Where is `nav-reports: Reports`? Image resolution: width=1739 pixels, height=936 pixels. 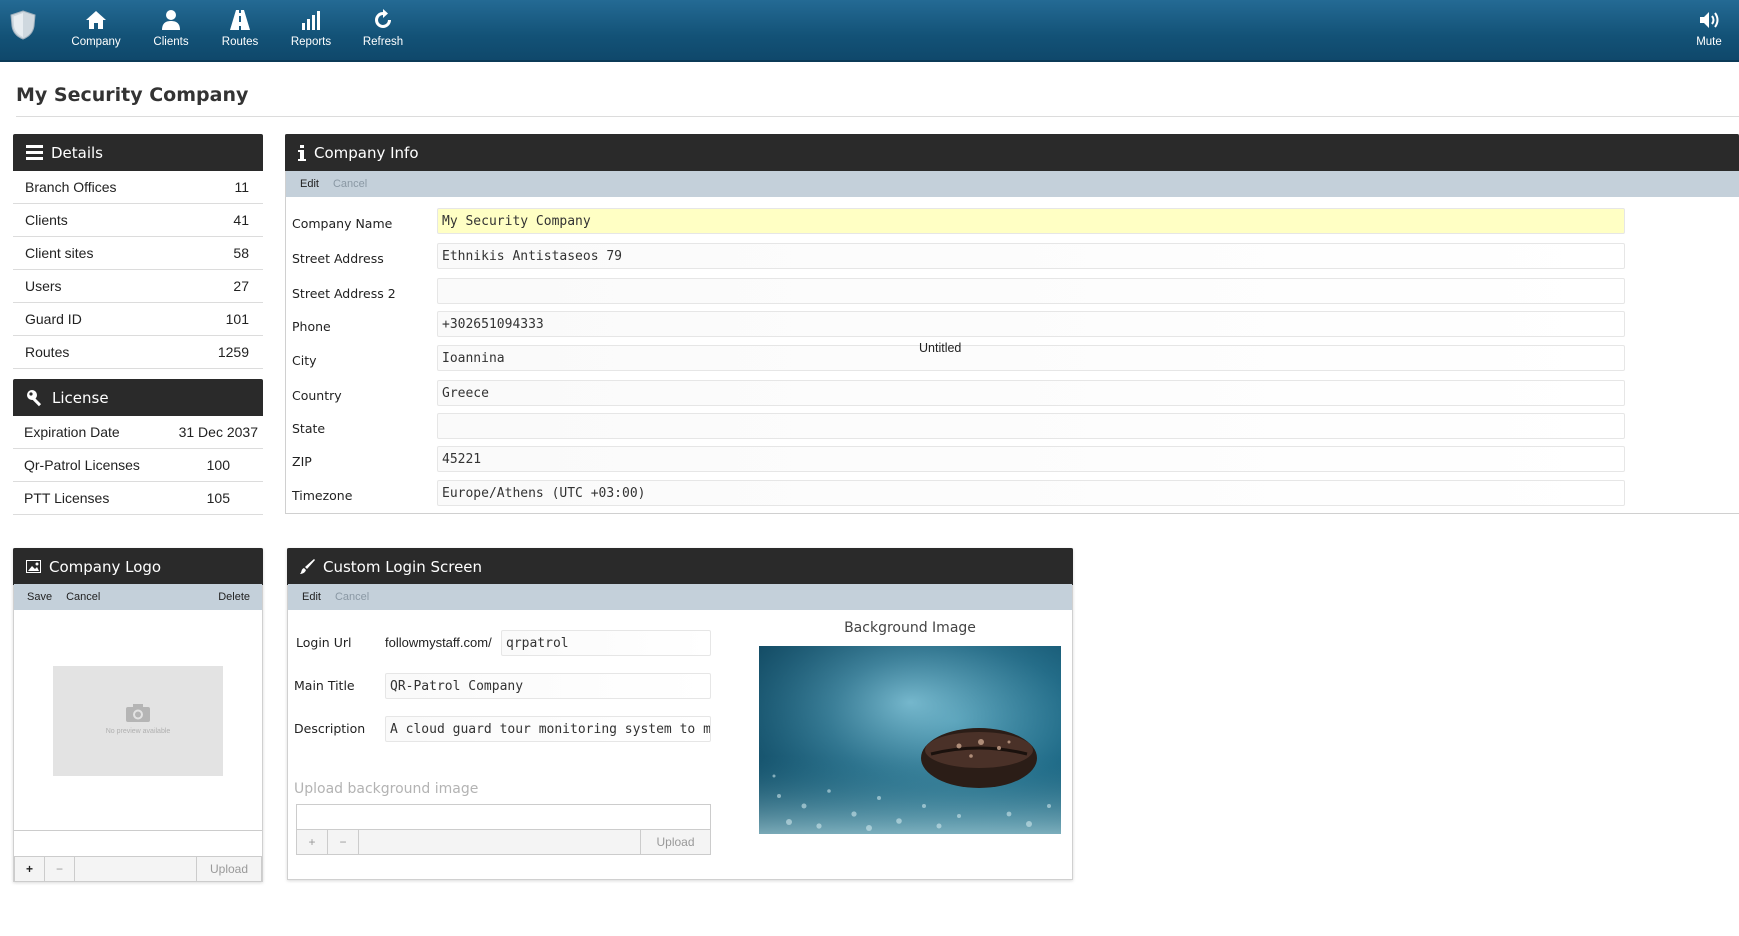
nav-reports: Reports is located at coordinates (311, 28).